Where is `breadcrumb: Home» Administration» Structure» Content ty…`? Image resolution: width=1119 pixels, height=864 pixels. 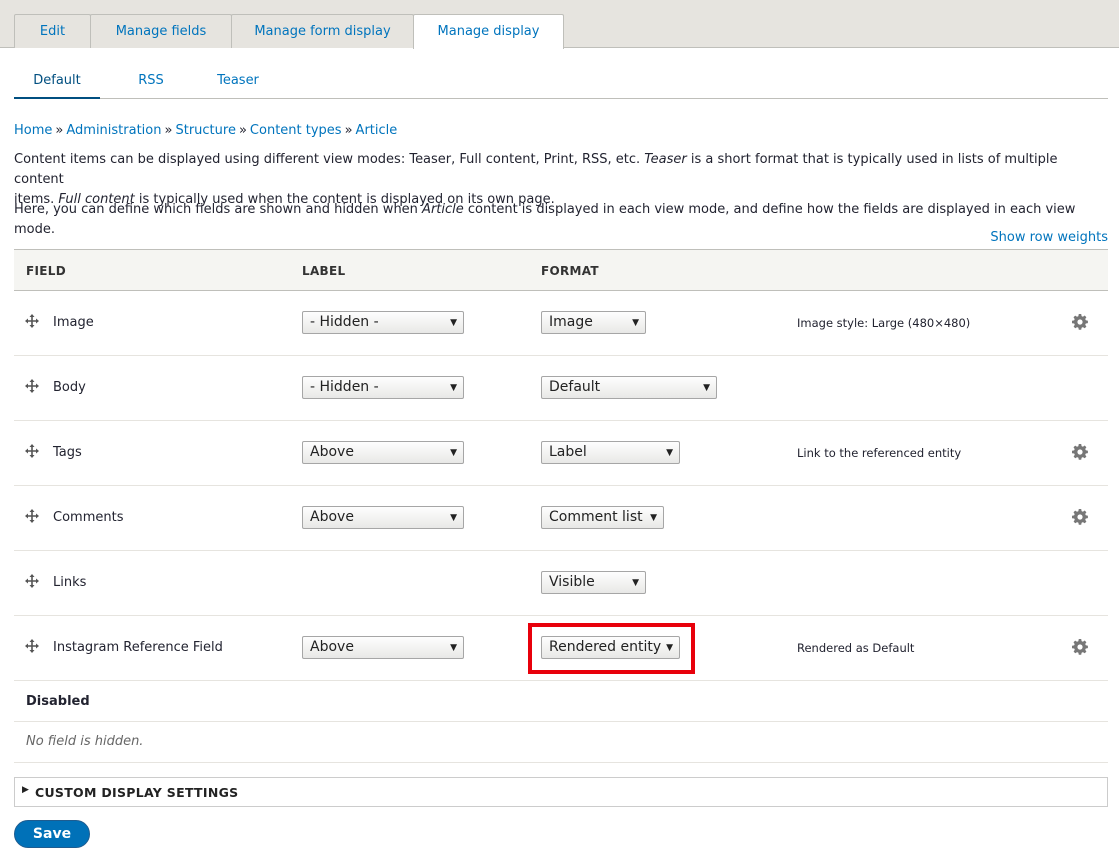 breadcrumb: Home» Administration» Structure» Content ty… is located at coordinates (206, 130).